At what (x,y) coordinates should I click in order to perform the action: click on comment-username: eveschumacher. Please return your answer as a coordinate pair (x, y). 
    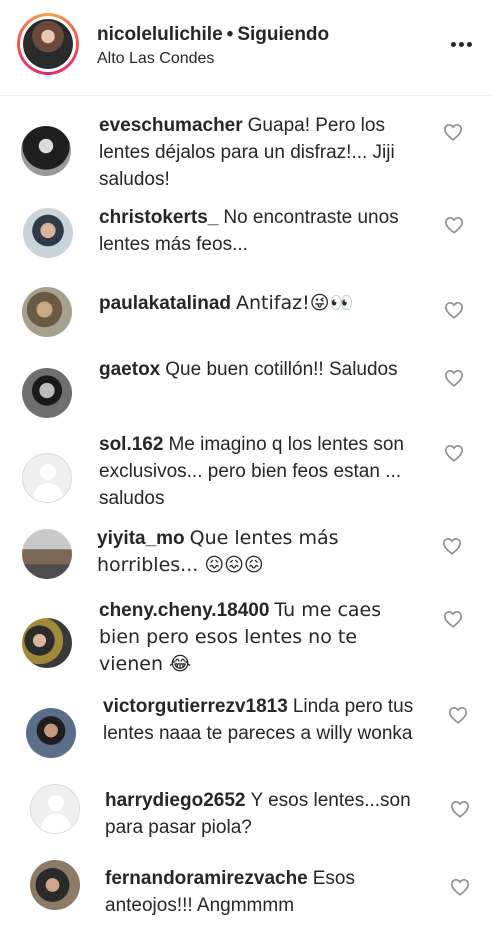
    Looking at the image, I should click on (171, 125).